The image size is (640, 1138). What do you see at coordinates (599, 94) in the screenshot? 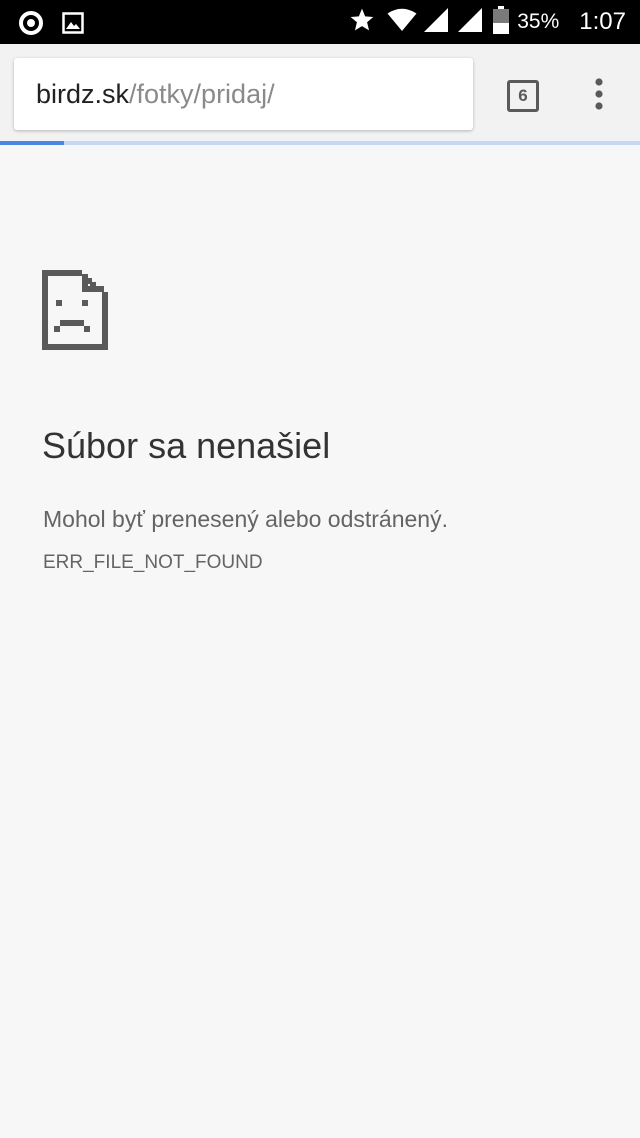
I see `more-menu-button` at bounding box center [599, 94].